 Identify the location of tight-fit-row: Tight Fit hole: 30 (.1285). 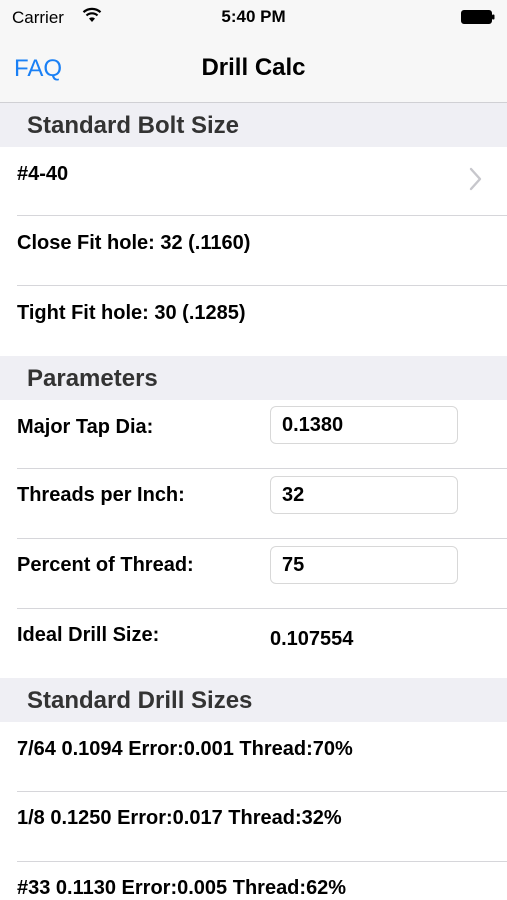
(253, 321).